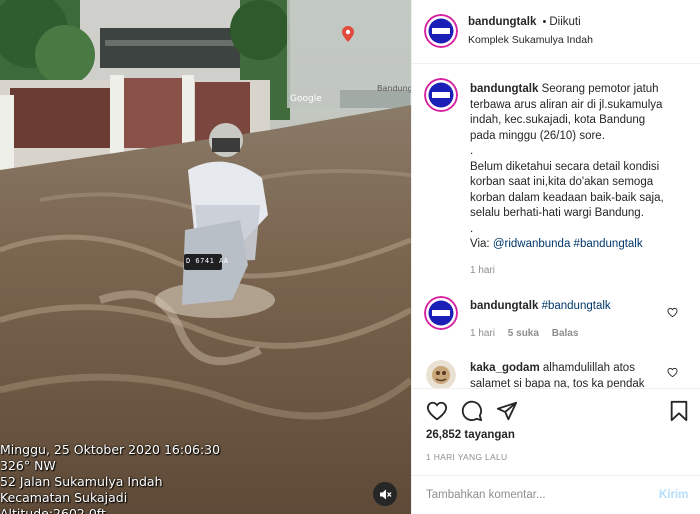 The image size is (700, 514). What do you see at coordinates (64, 497) in the screenshot?
I see `overlay-district: Kecamatan Sukajadi` at bounding box center [64, 497].